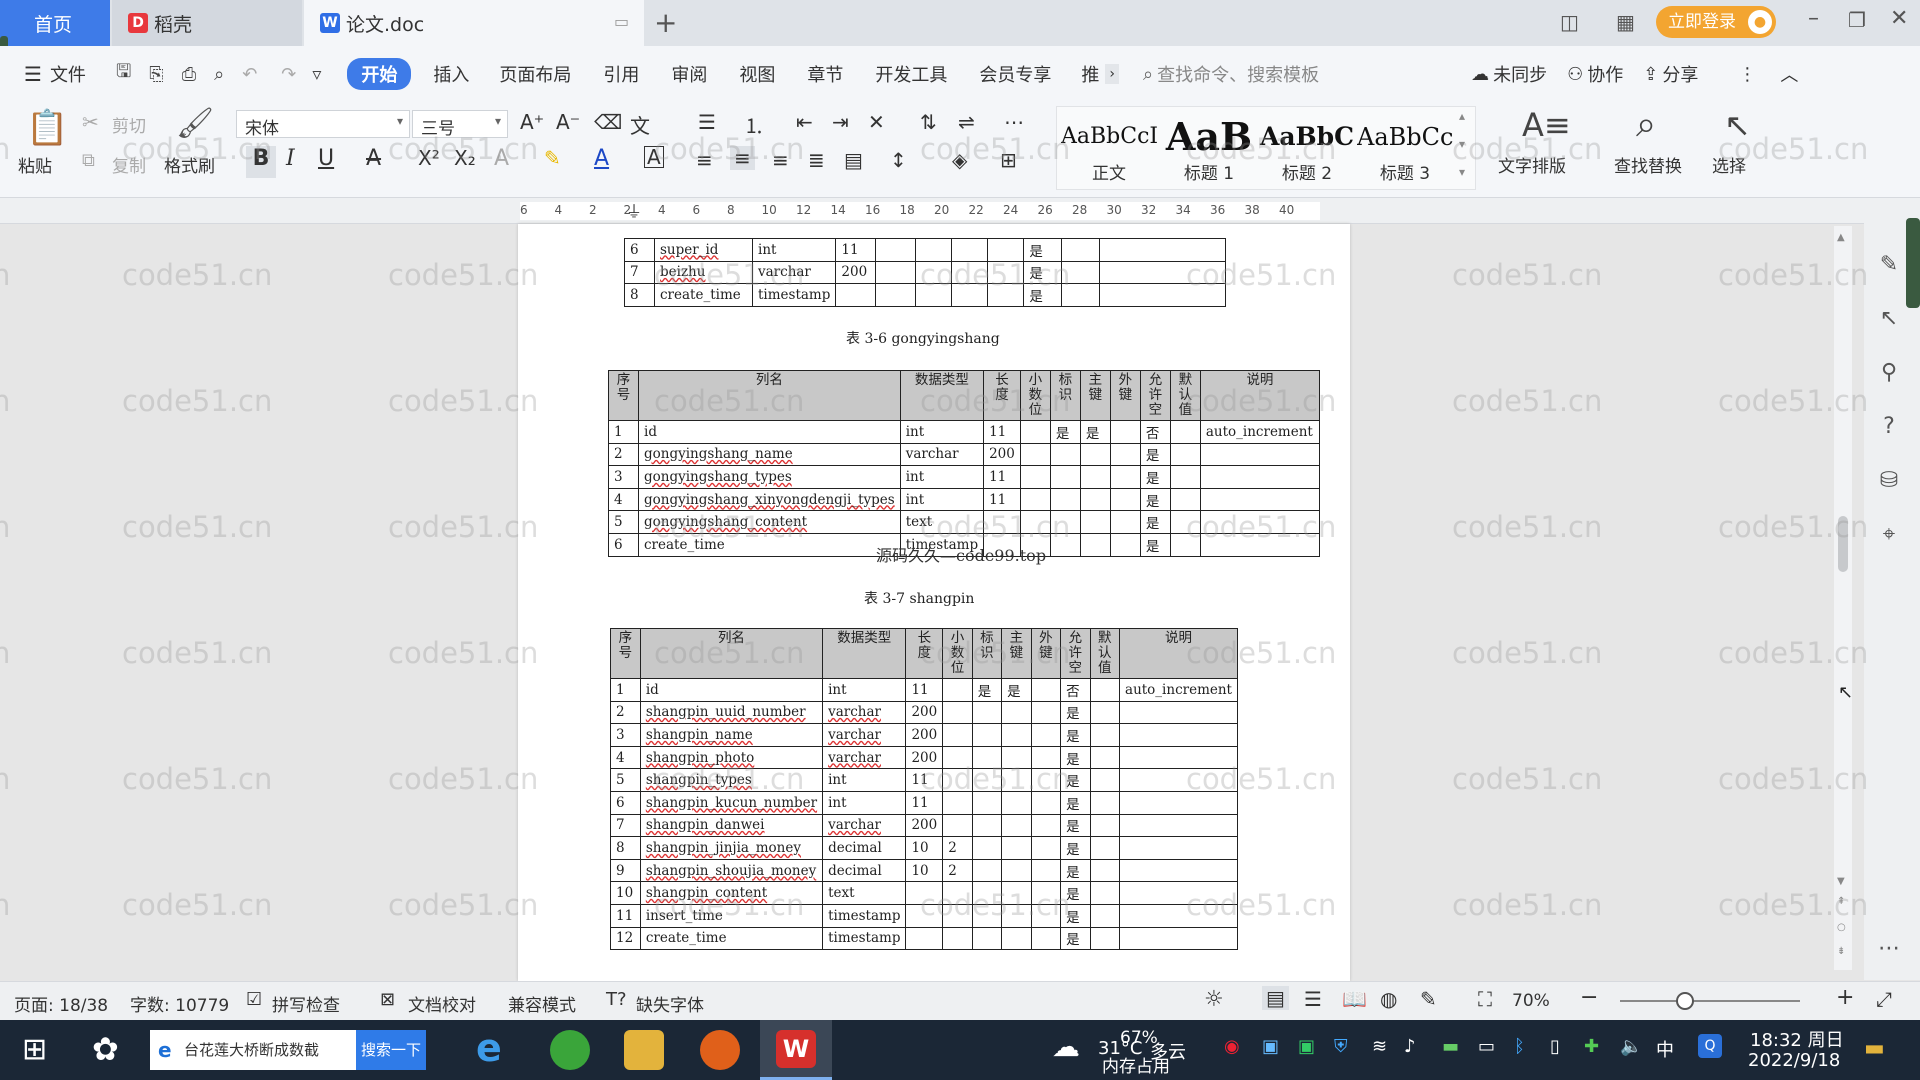 This screenshot has height=1080, width=1920. What do you see at coordinates (1789, 74) in the screenshot?
I see `collapse-ribbon-icon: ︿` at bounding box center [1789, 74].